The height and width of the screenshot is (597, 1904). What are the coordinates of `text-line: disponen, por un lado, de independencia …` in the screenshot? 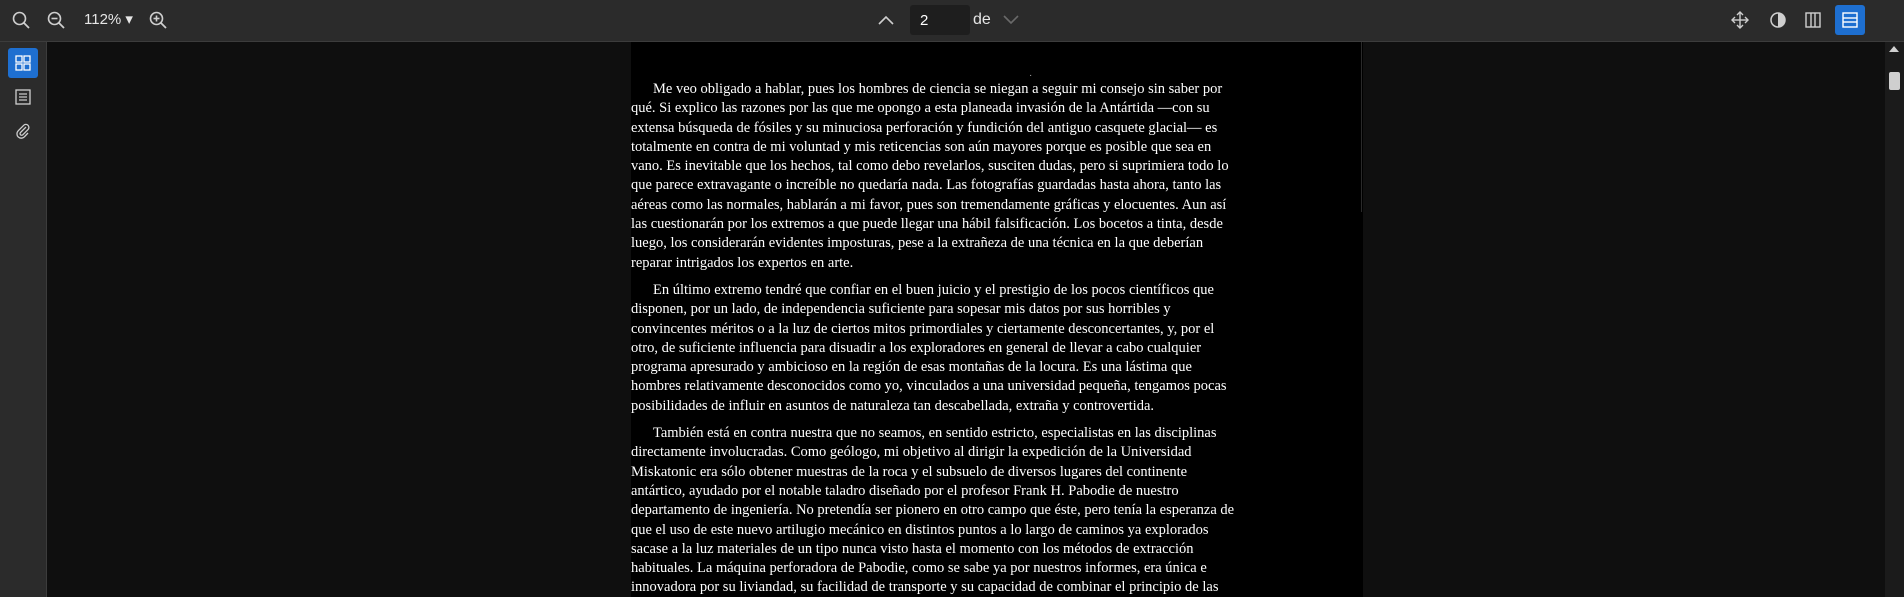 It's located at (901, 309).